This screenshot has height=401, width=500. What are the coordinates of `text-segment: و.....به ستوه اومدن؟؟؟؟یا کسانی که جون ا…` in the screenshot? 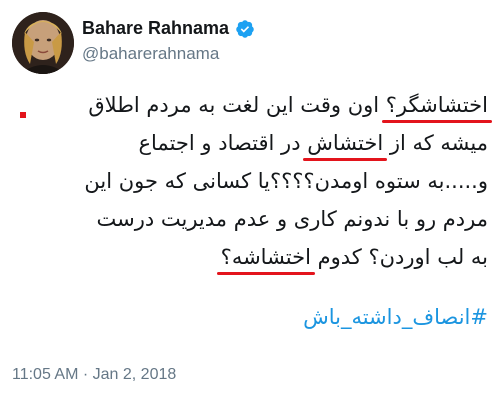 It's located at (286, 181).